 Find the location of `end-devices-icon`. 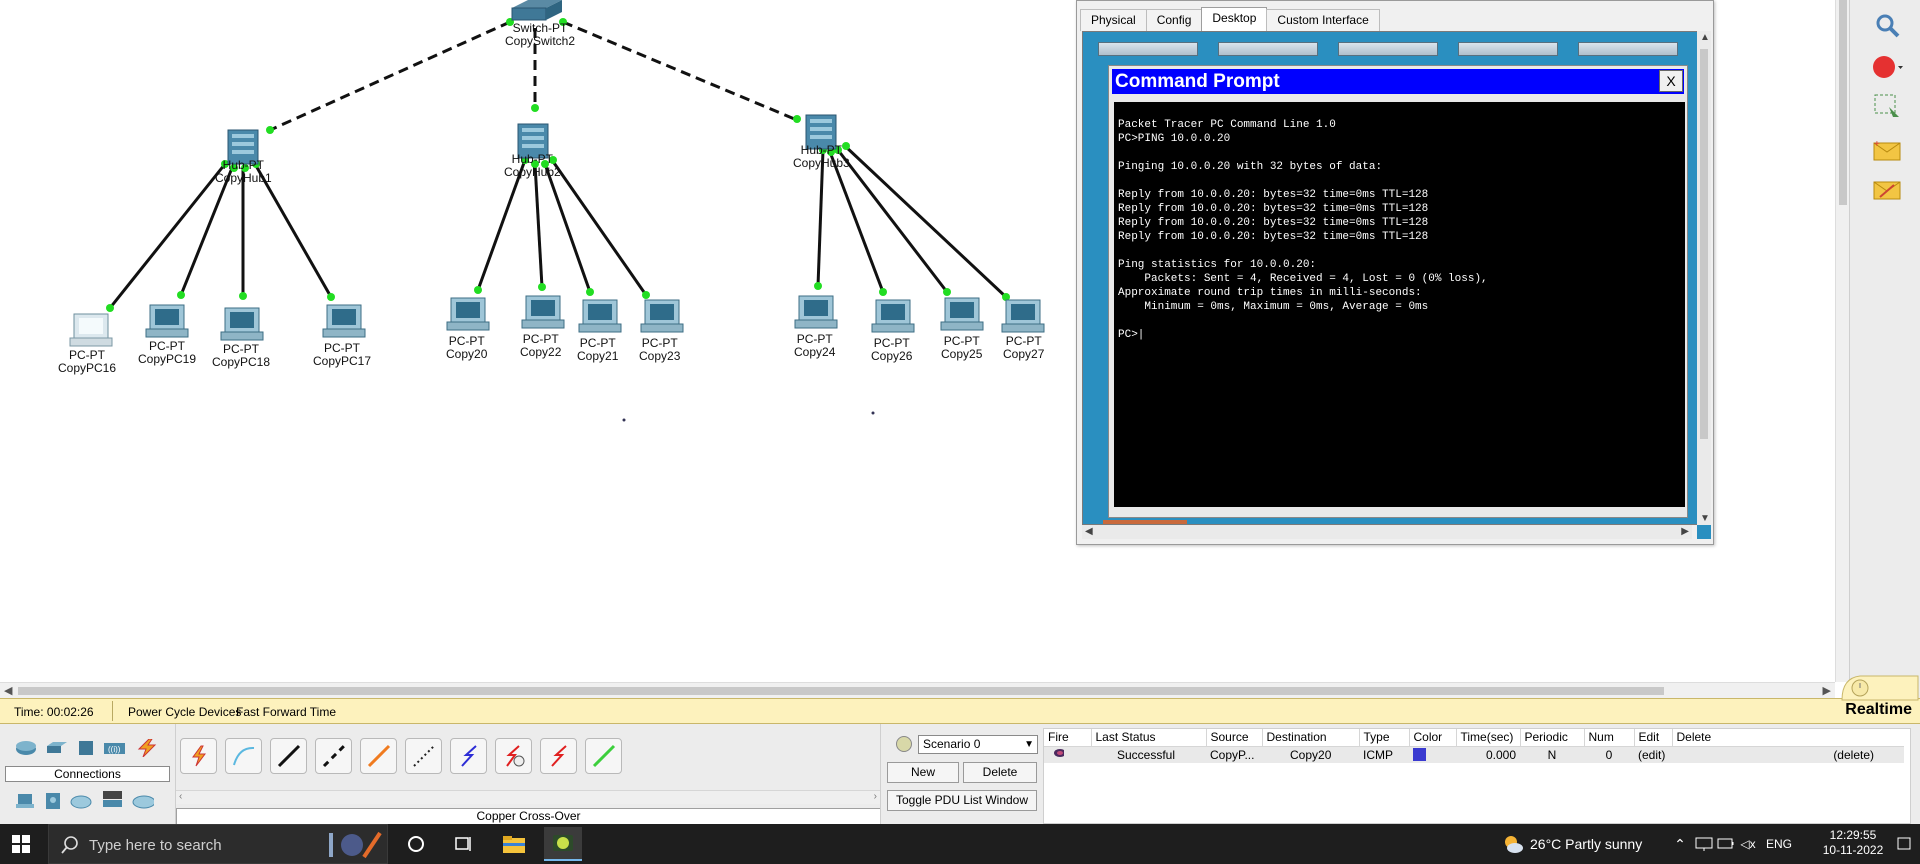

end-devices-icon is located at coordinates (26, 801).